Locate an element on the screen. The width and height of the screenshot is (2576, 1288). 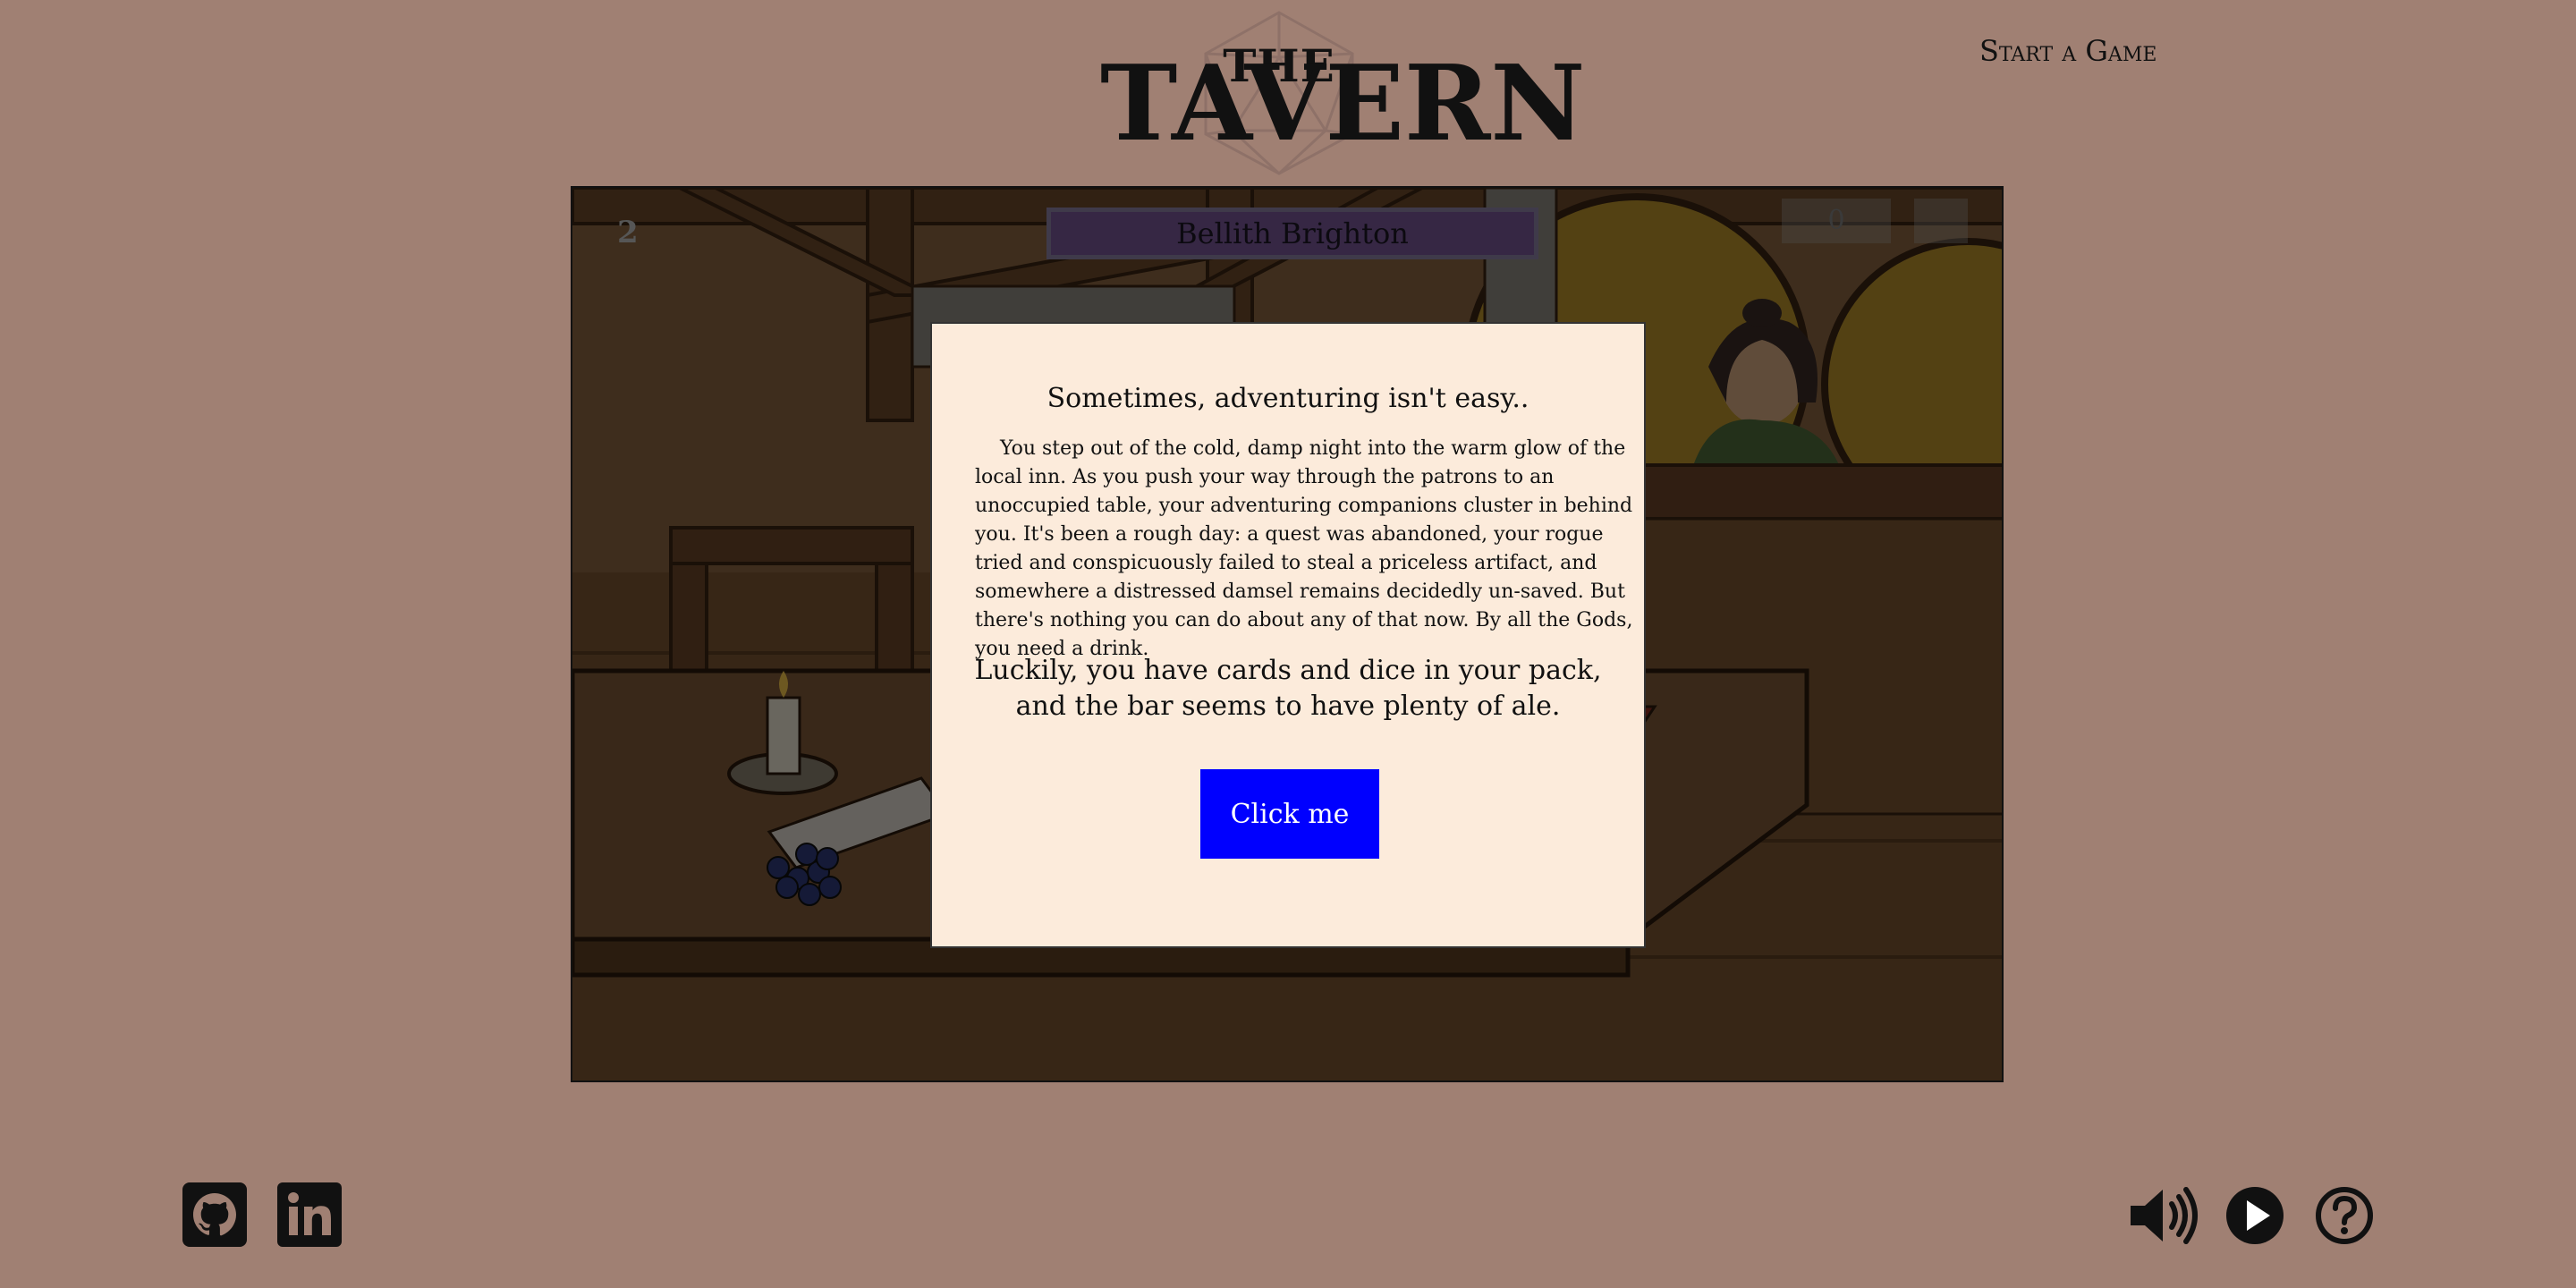
start-game-link: Start a Game is located at coordinates (2068, 51).